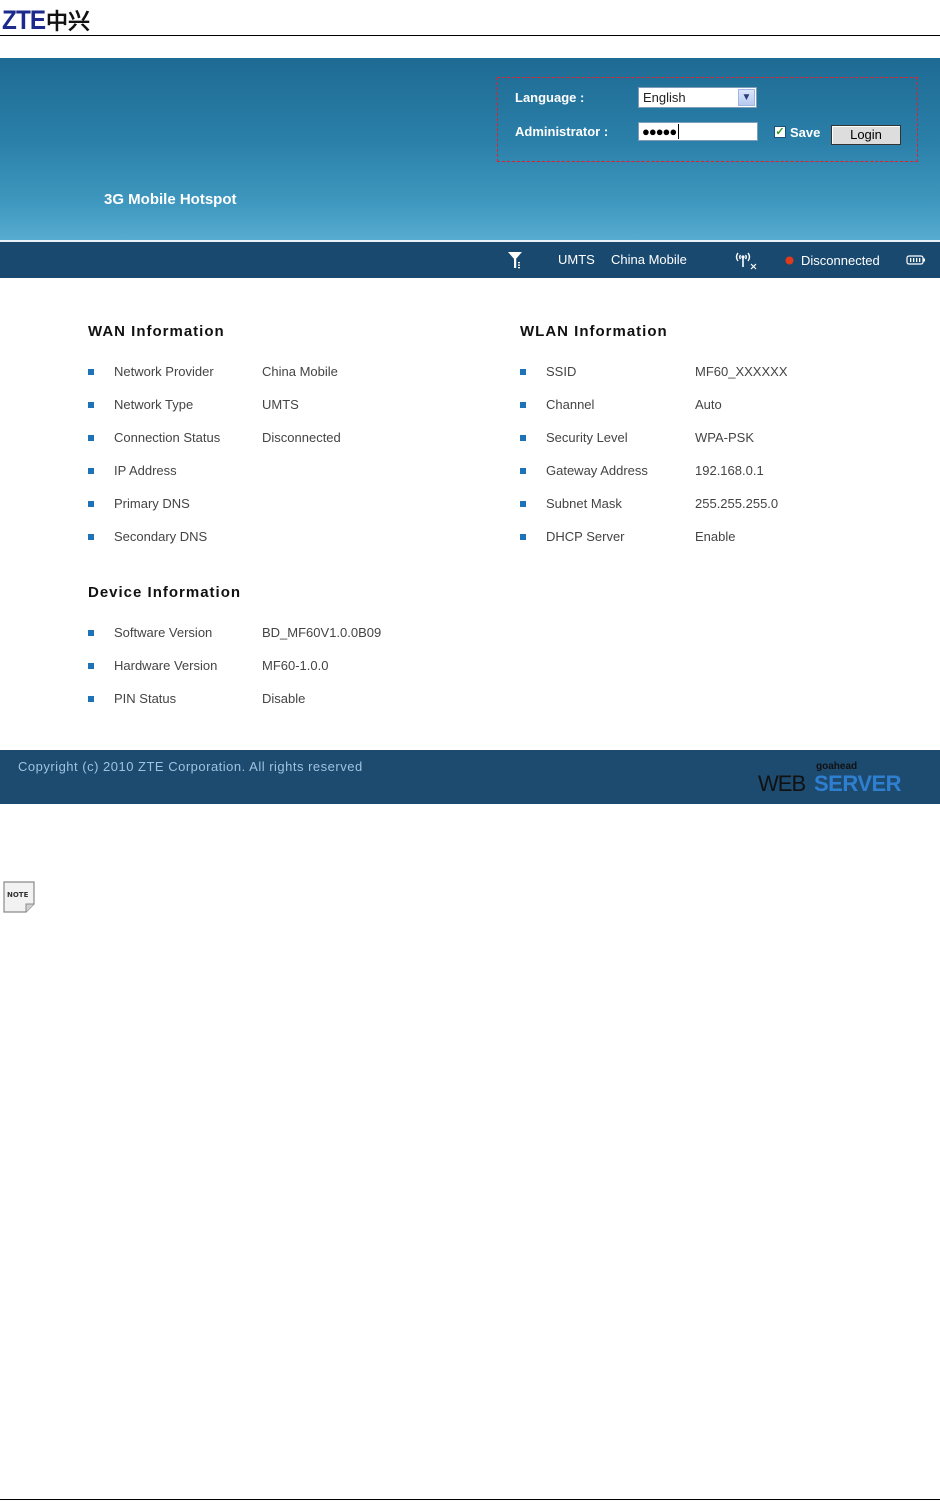 This screenshot has width=940, height=1502. Describe the element at coordinates (253, 666) in the screenshot. I see `device-row-hardware-version: Hardware Version MF60-1.0.0` at that location.